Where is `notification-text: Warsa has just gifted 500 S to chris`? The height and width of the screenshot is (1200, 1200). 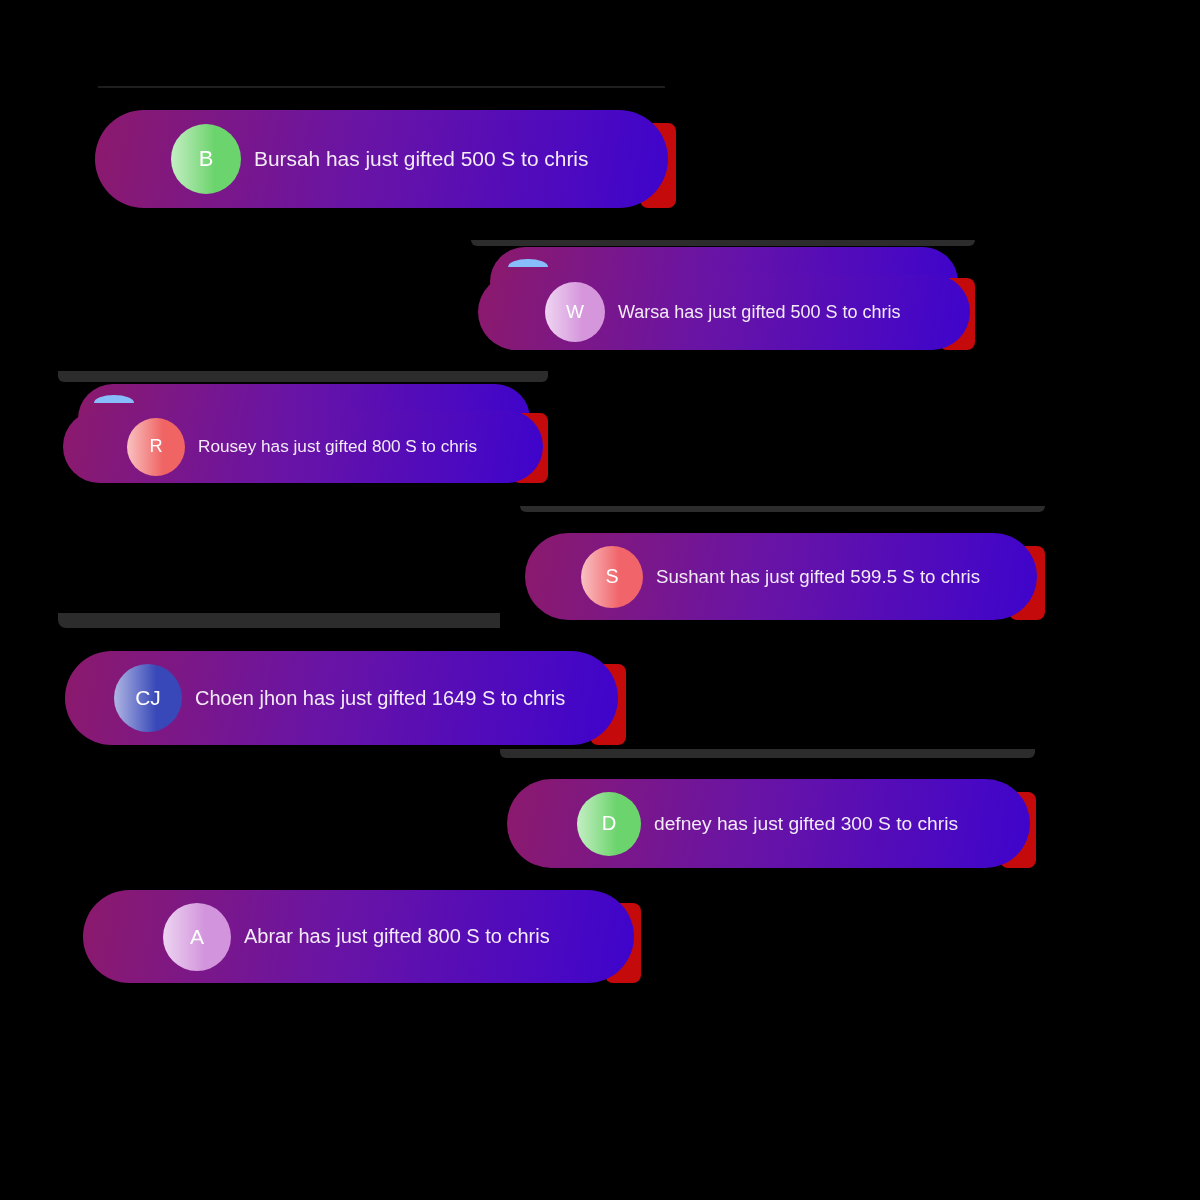 notification-text: Warsa has just gifted 500 S to chris is located at coordinates (759, 312).